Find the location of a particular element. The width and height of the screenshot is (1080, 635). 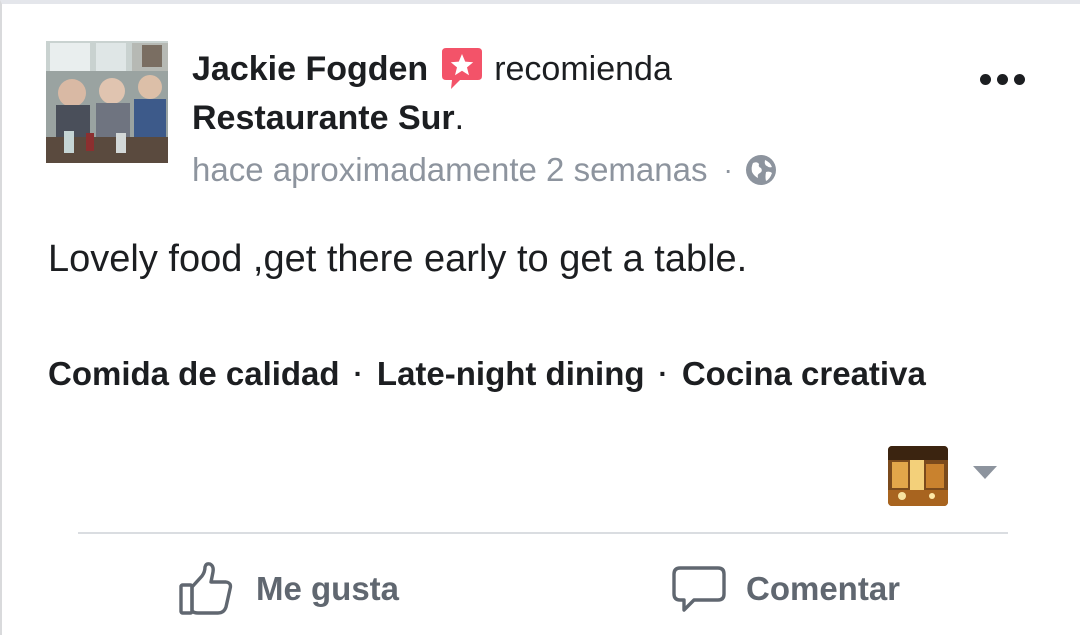

globe-icon is located at coordinates (761, 170).